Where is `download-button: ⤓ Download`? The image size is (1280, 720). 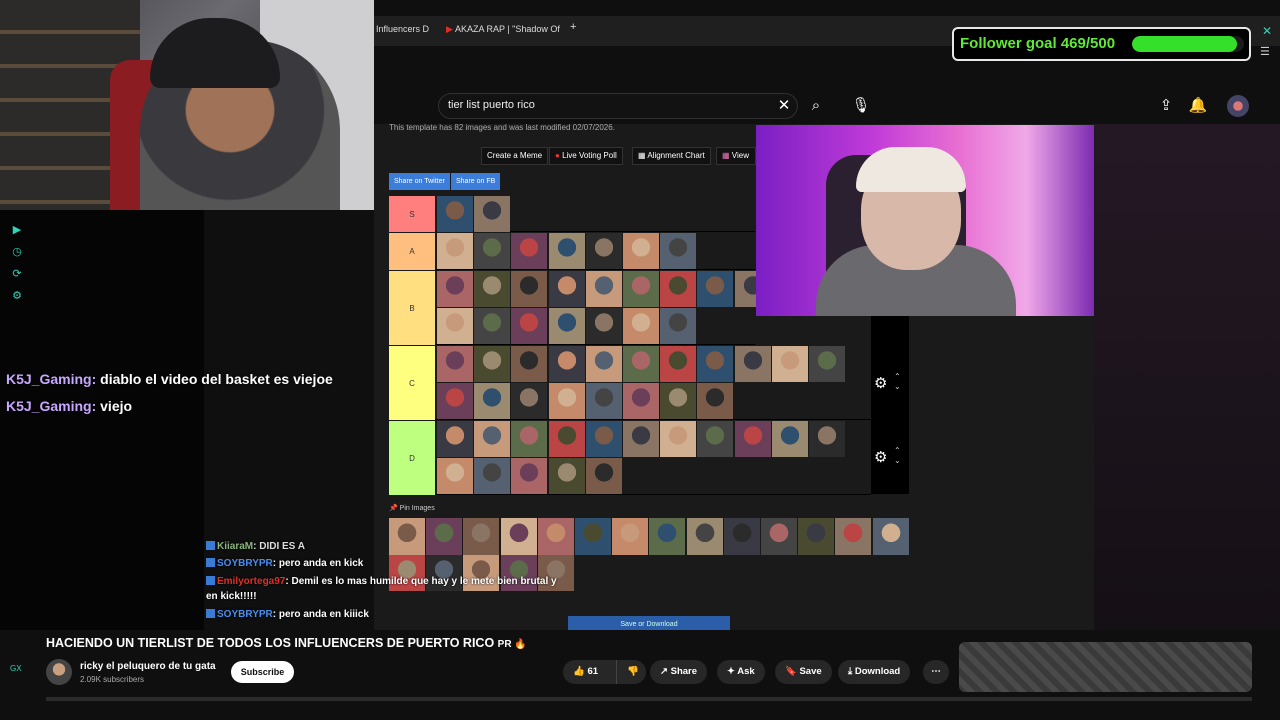
download-button: ⤓ Download is located at coordinates (874, 672).